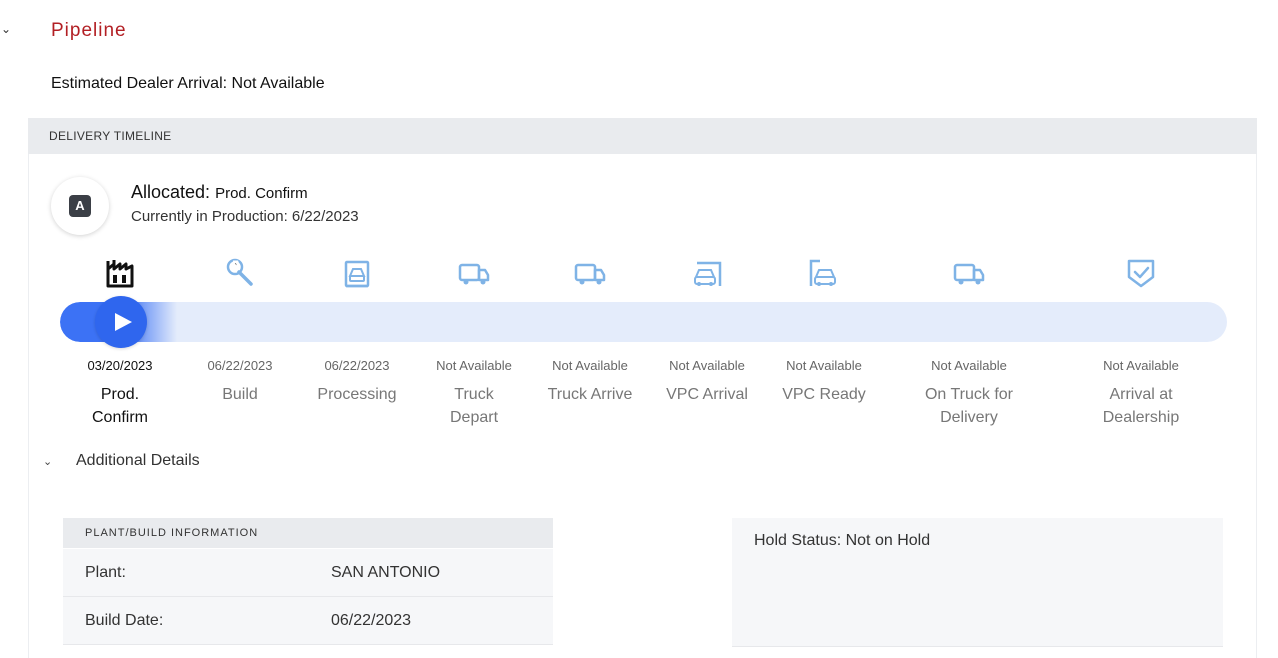 The image size is (1278, 658). I want to click on status-badge: A, so click(80, 206).